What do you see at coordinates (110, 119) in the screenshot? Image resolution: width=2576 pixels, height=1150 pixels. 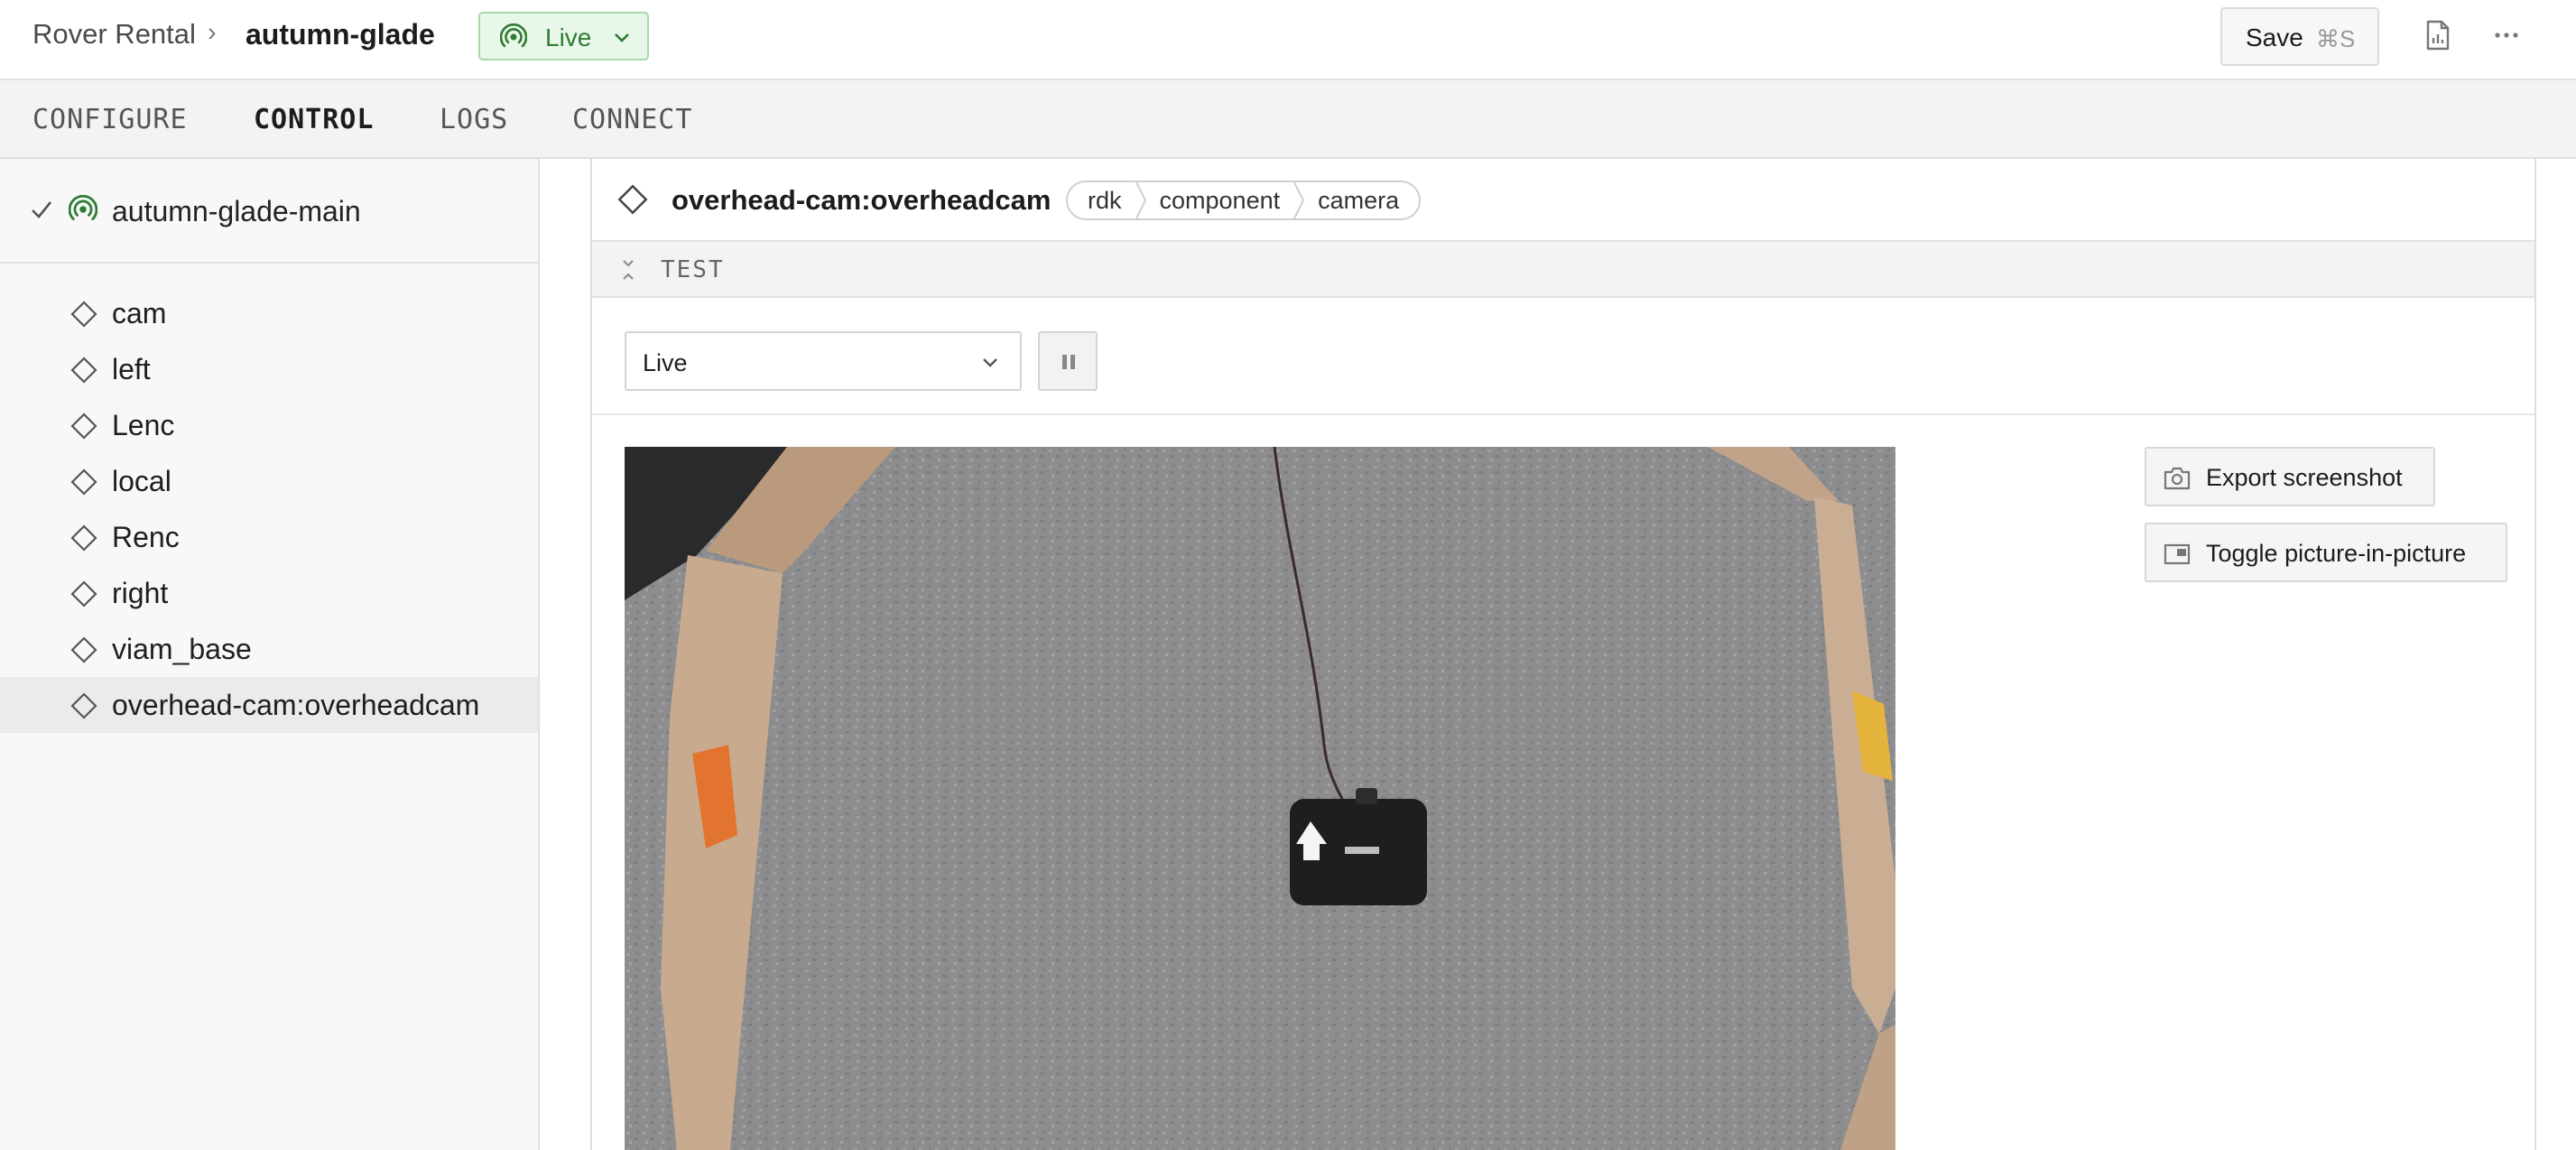 I see `tab-configure: CONFIGURE` at bounding box center [110, 119].